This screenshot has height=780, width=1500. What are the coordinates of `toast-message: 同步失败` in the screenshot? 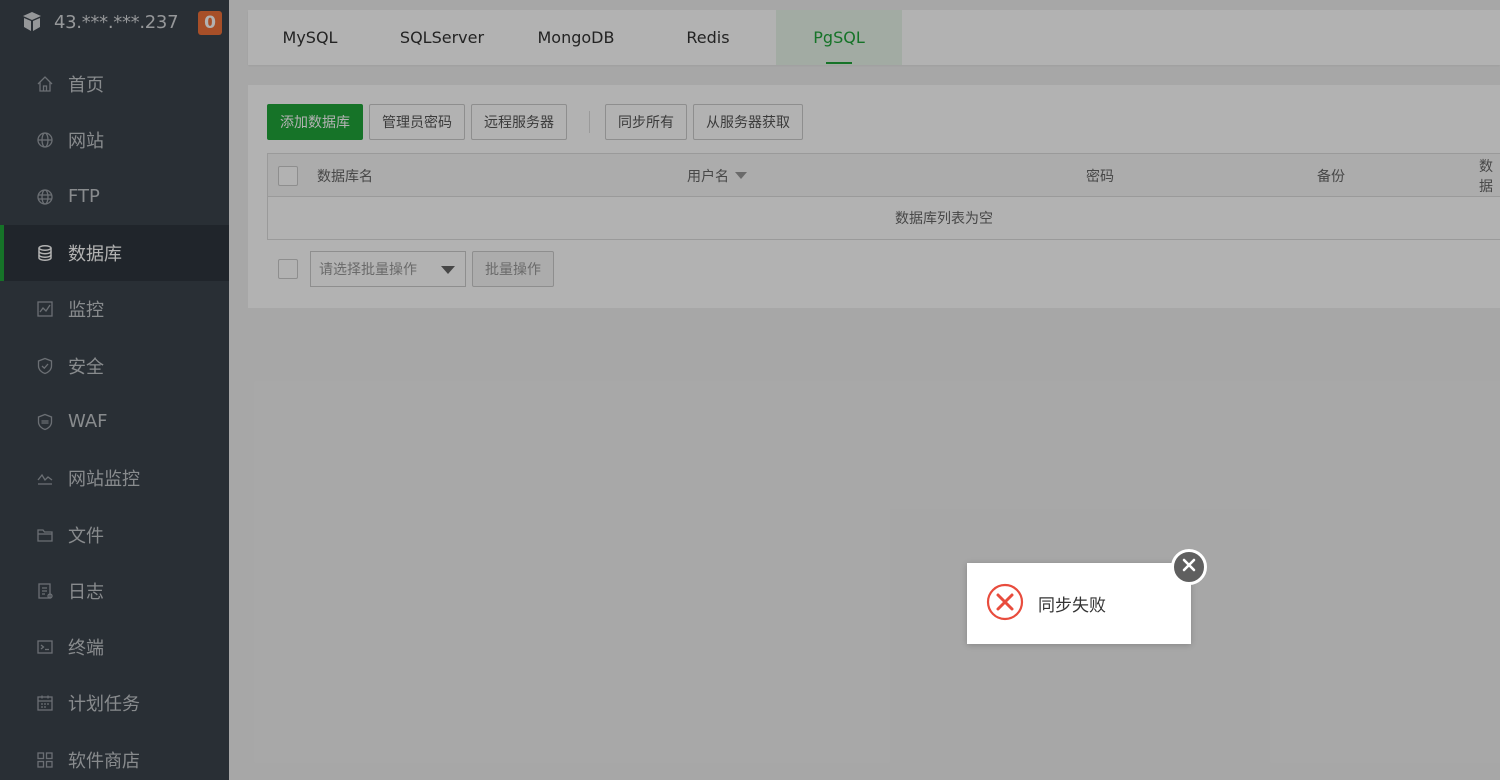 It's located at (1072, 606).